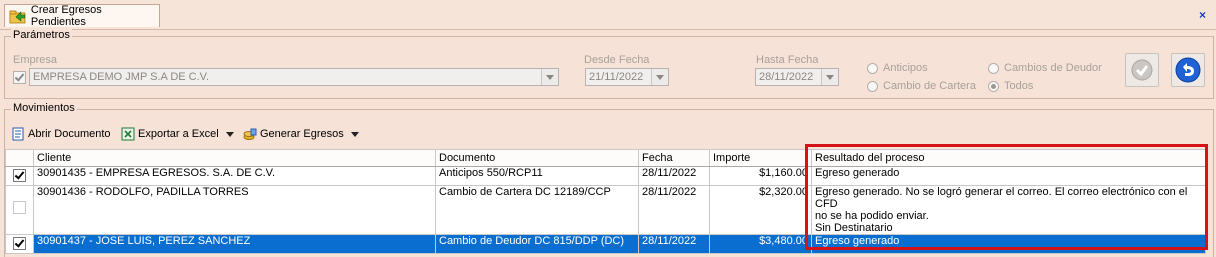 This screenshot has height=257, width=1216. Describe the element at coordinates (19, 158) in the screenshot. I see `col-check-header` at that location.